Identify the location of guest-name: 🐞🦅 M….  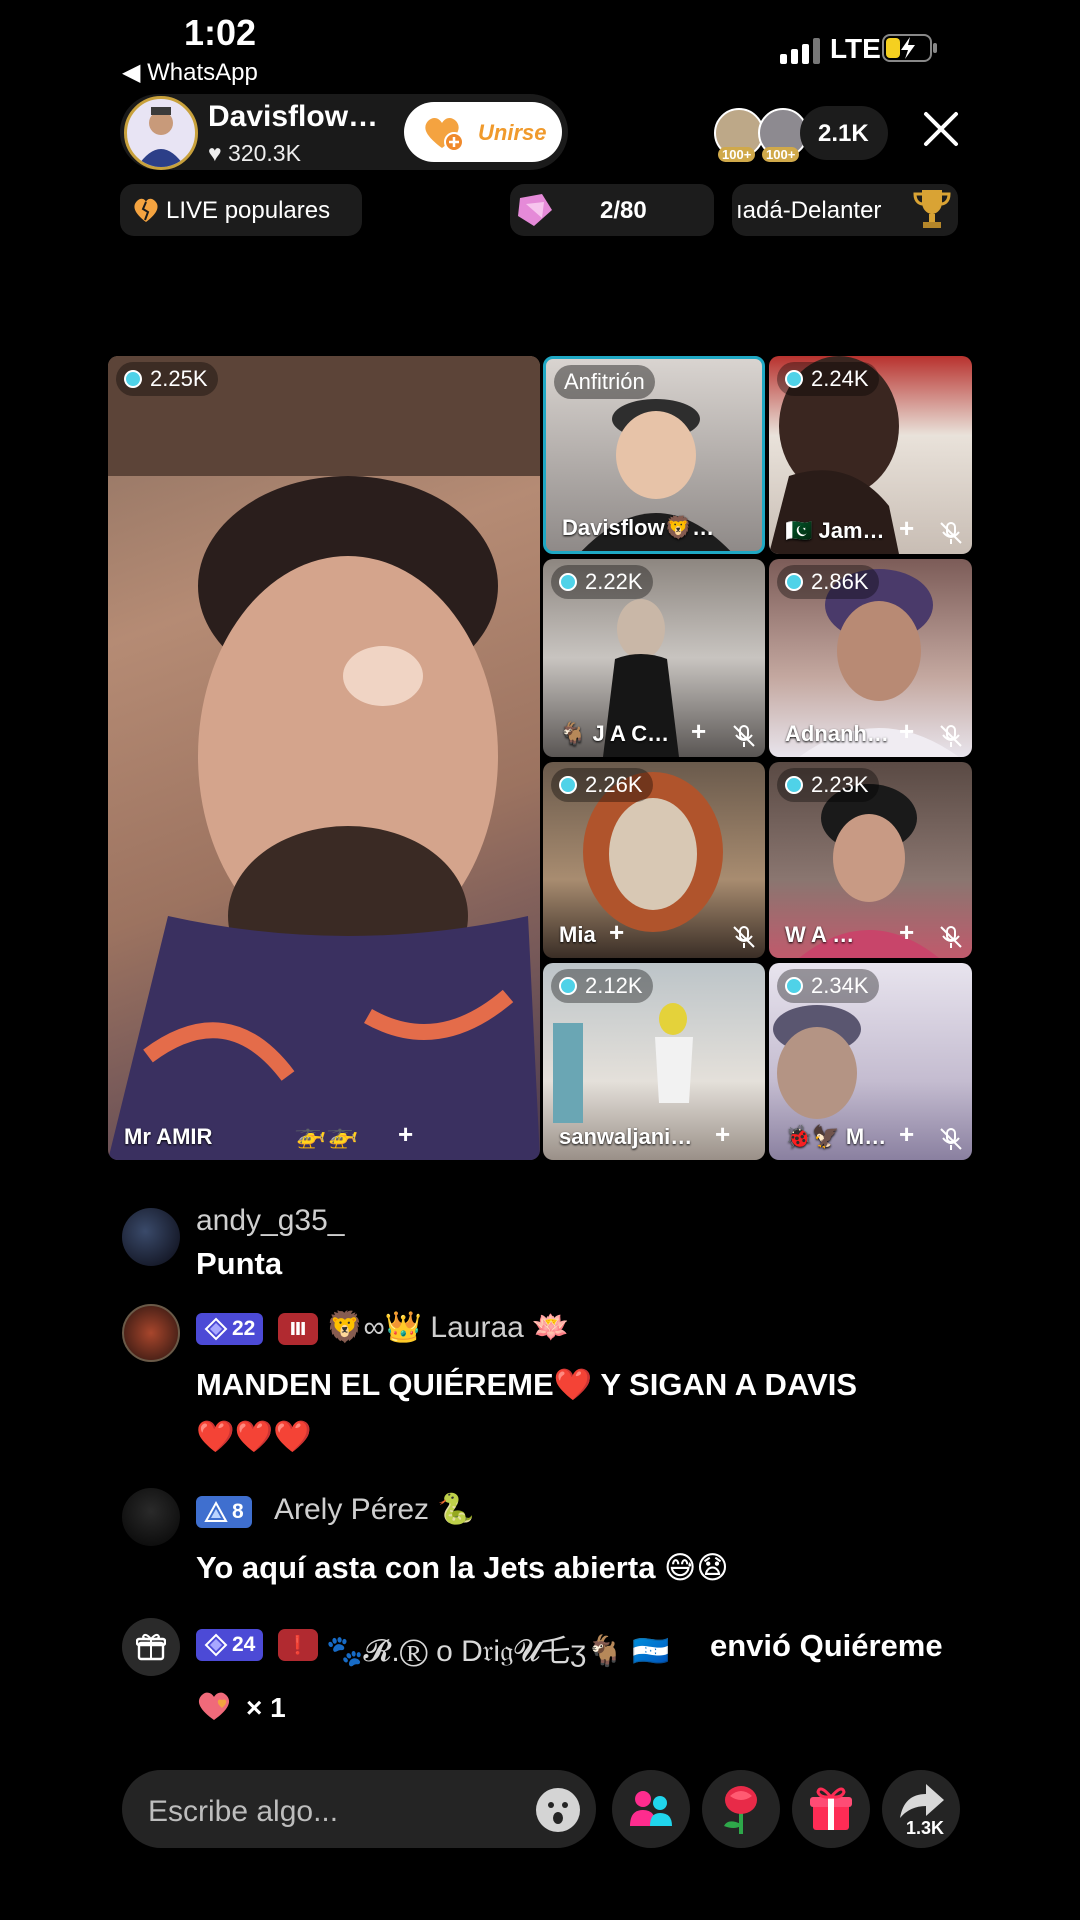
(836, 1136).